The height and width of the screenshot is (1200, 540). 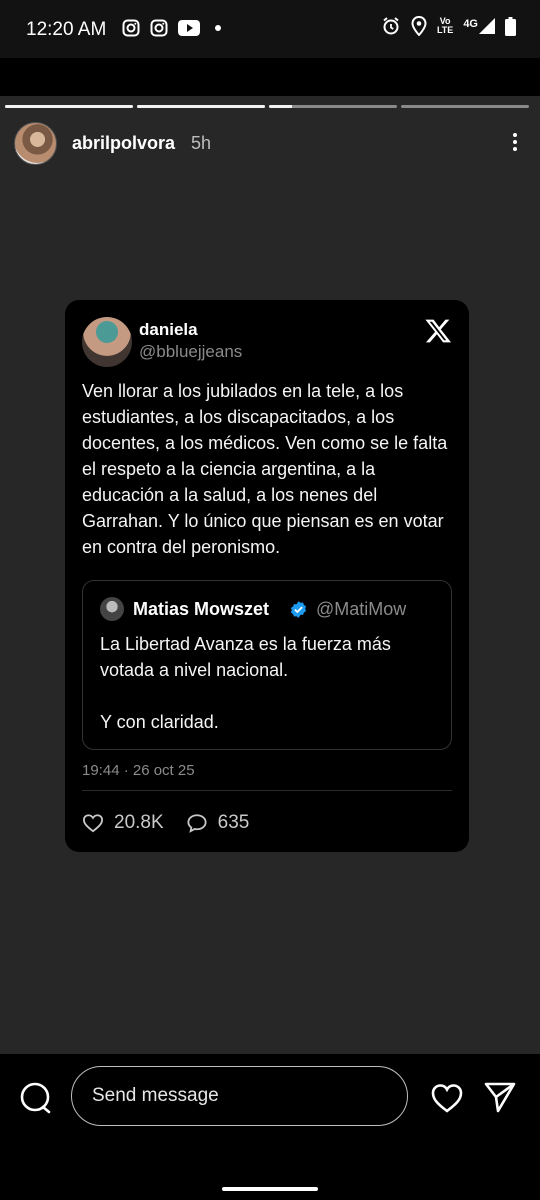 What do you see at coordinates (233, 822) in the screenshot?
I see `replies-count: 635` at bounding box center [233, 822].